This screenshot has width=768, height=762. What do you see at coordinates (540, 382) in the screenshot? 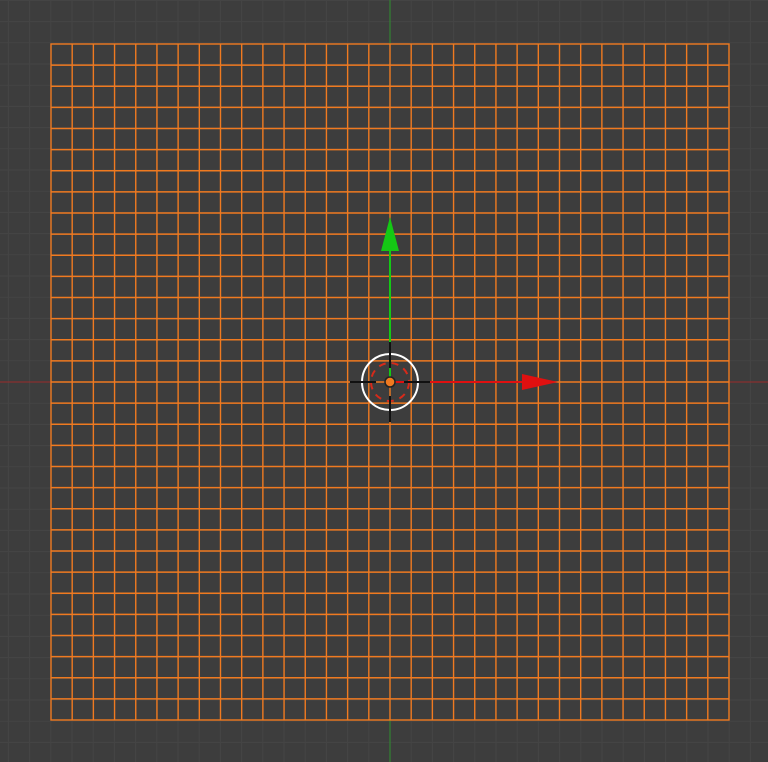
I see `x-axis-arrow-head` at bounding box center [540, 382].